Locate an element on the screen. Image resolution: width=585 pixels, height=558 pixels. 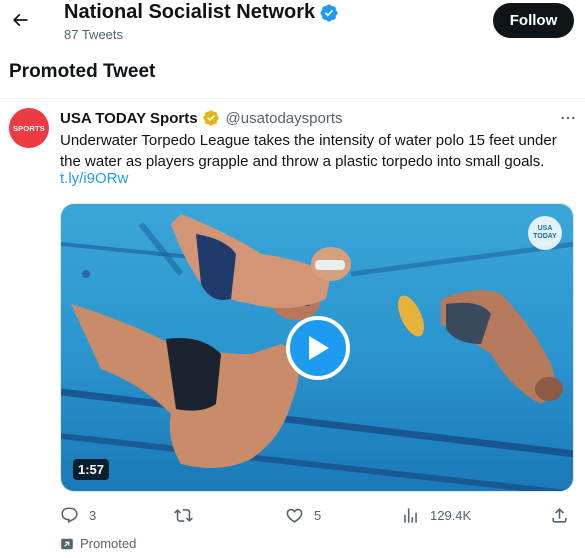
more-icon is located at coordinates (568, 118).